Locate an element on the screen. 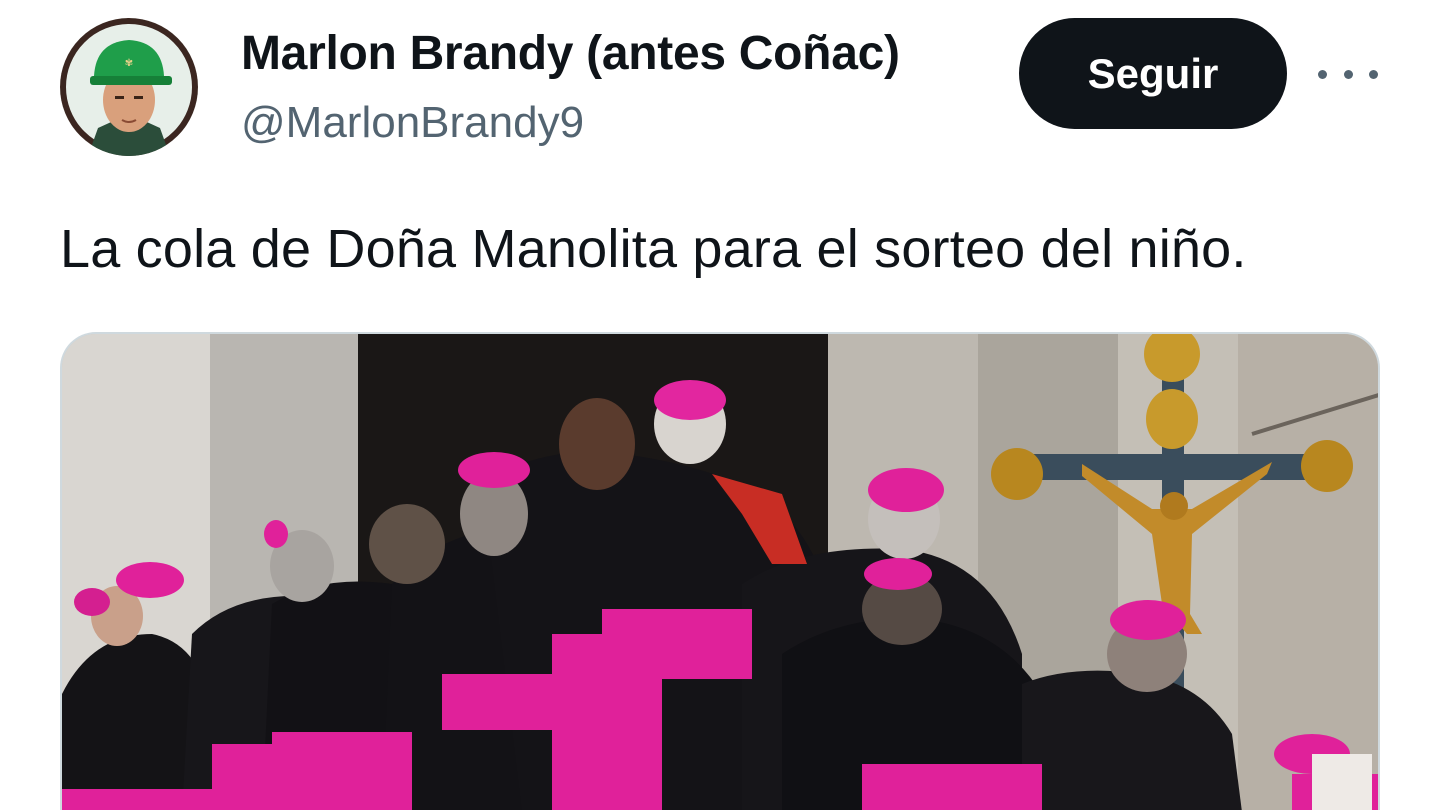 This screenshot has height=810, width=1440. avatar-image: ✾ is located at coordinates (129, 87).